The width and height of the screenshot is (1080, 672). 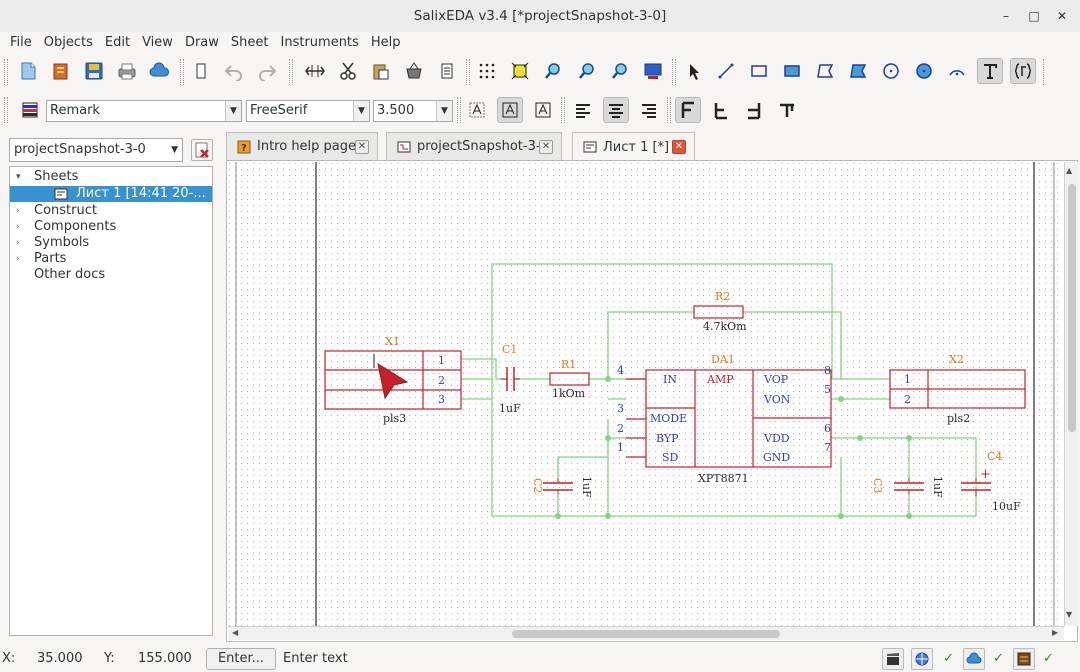 What do you see at coordinates (348, 71) in the screenshot?
I see `cut-icon` at bounding box center [348, 71].